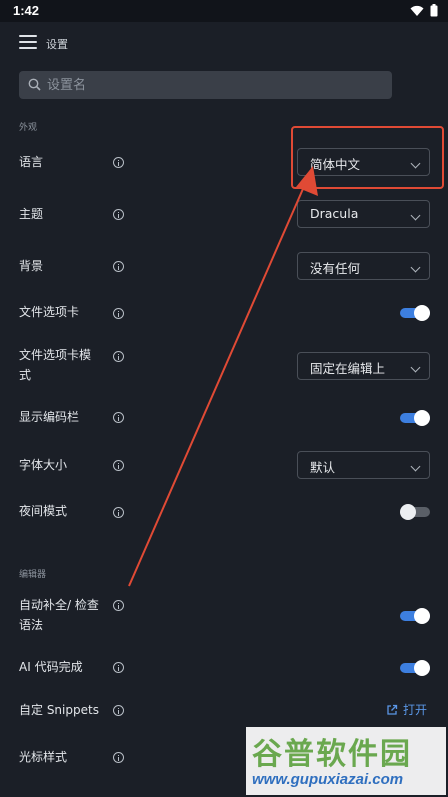 This screenshot has width=448, height=797. What do you see at coordinates (415, 668) in the screenshot?
I see `ai-completion-toggle` at bounding box center [415, 668].